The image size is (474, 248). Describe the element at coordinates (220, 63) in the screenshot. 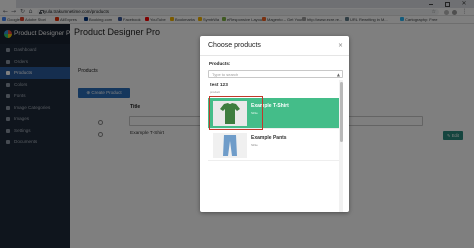

I see `products-label: Products:` at that location.